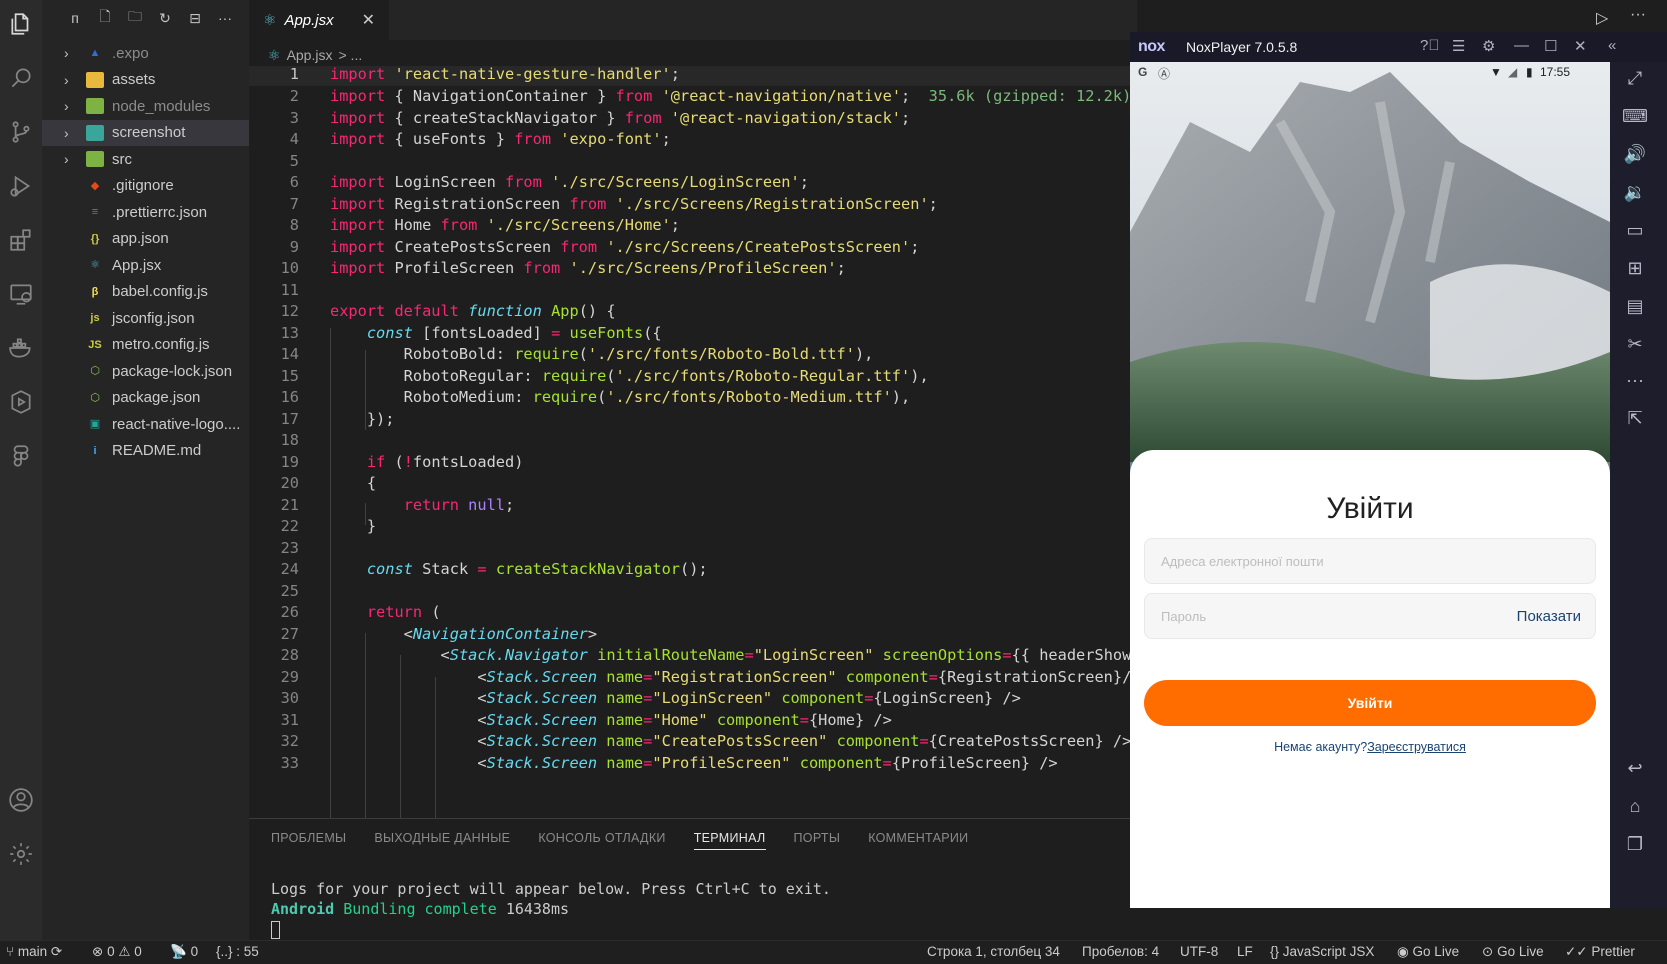  I want to click on tab-ports: ПОРТЫ, so click(817, 840).